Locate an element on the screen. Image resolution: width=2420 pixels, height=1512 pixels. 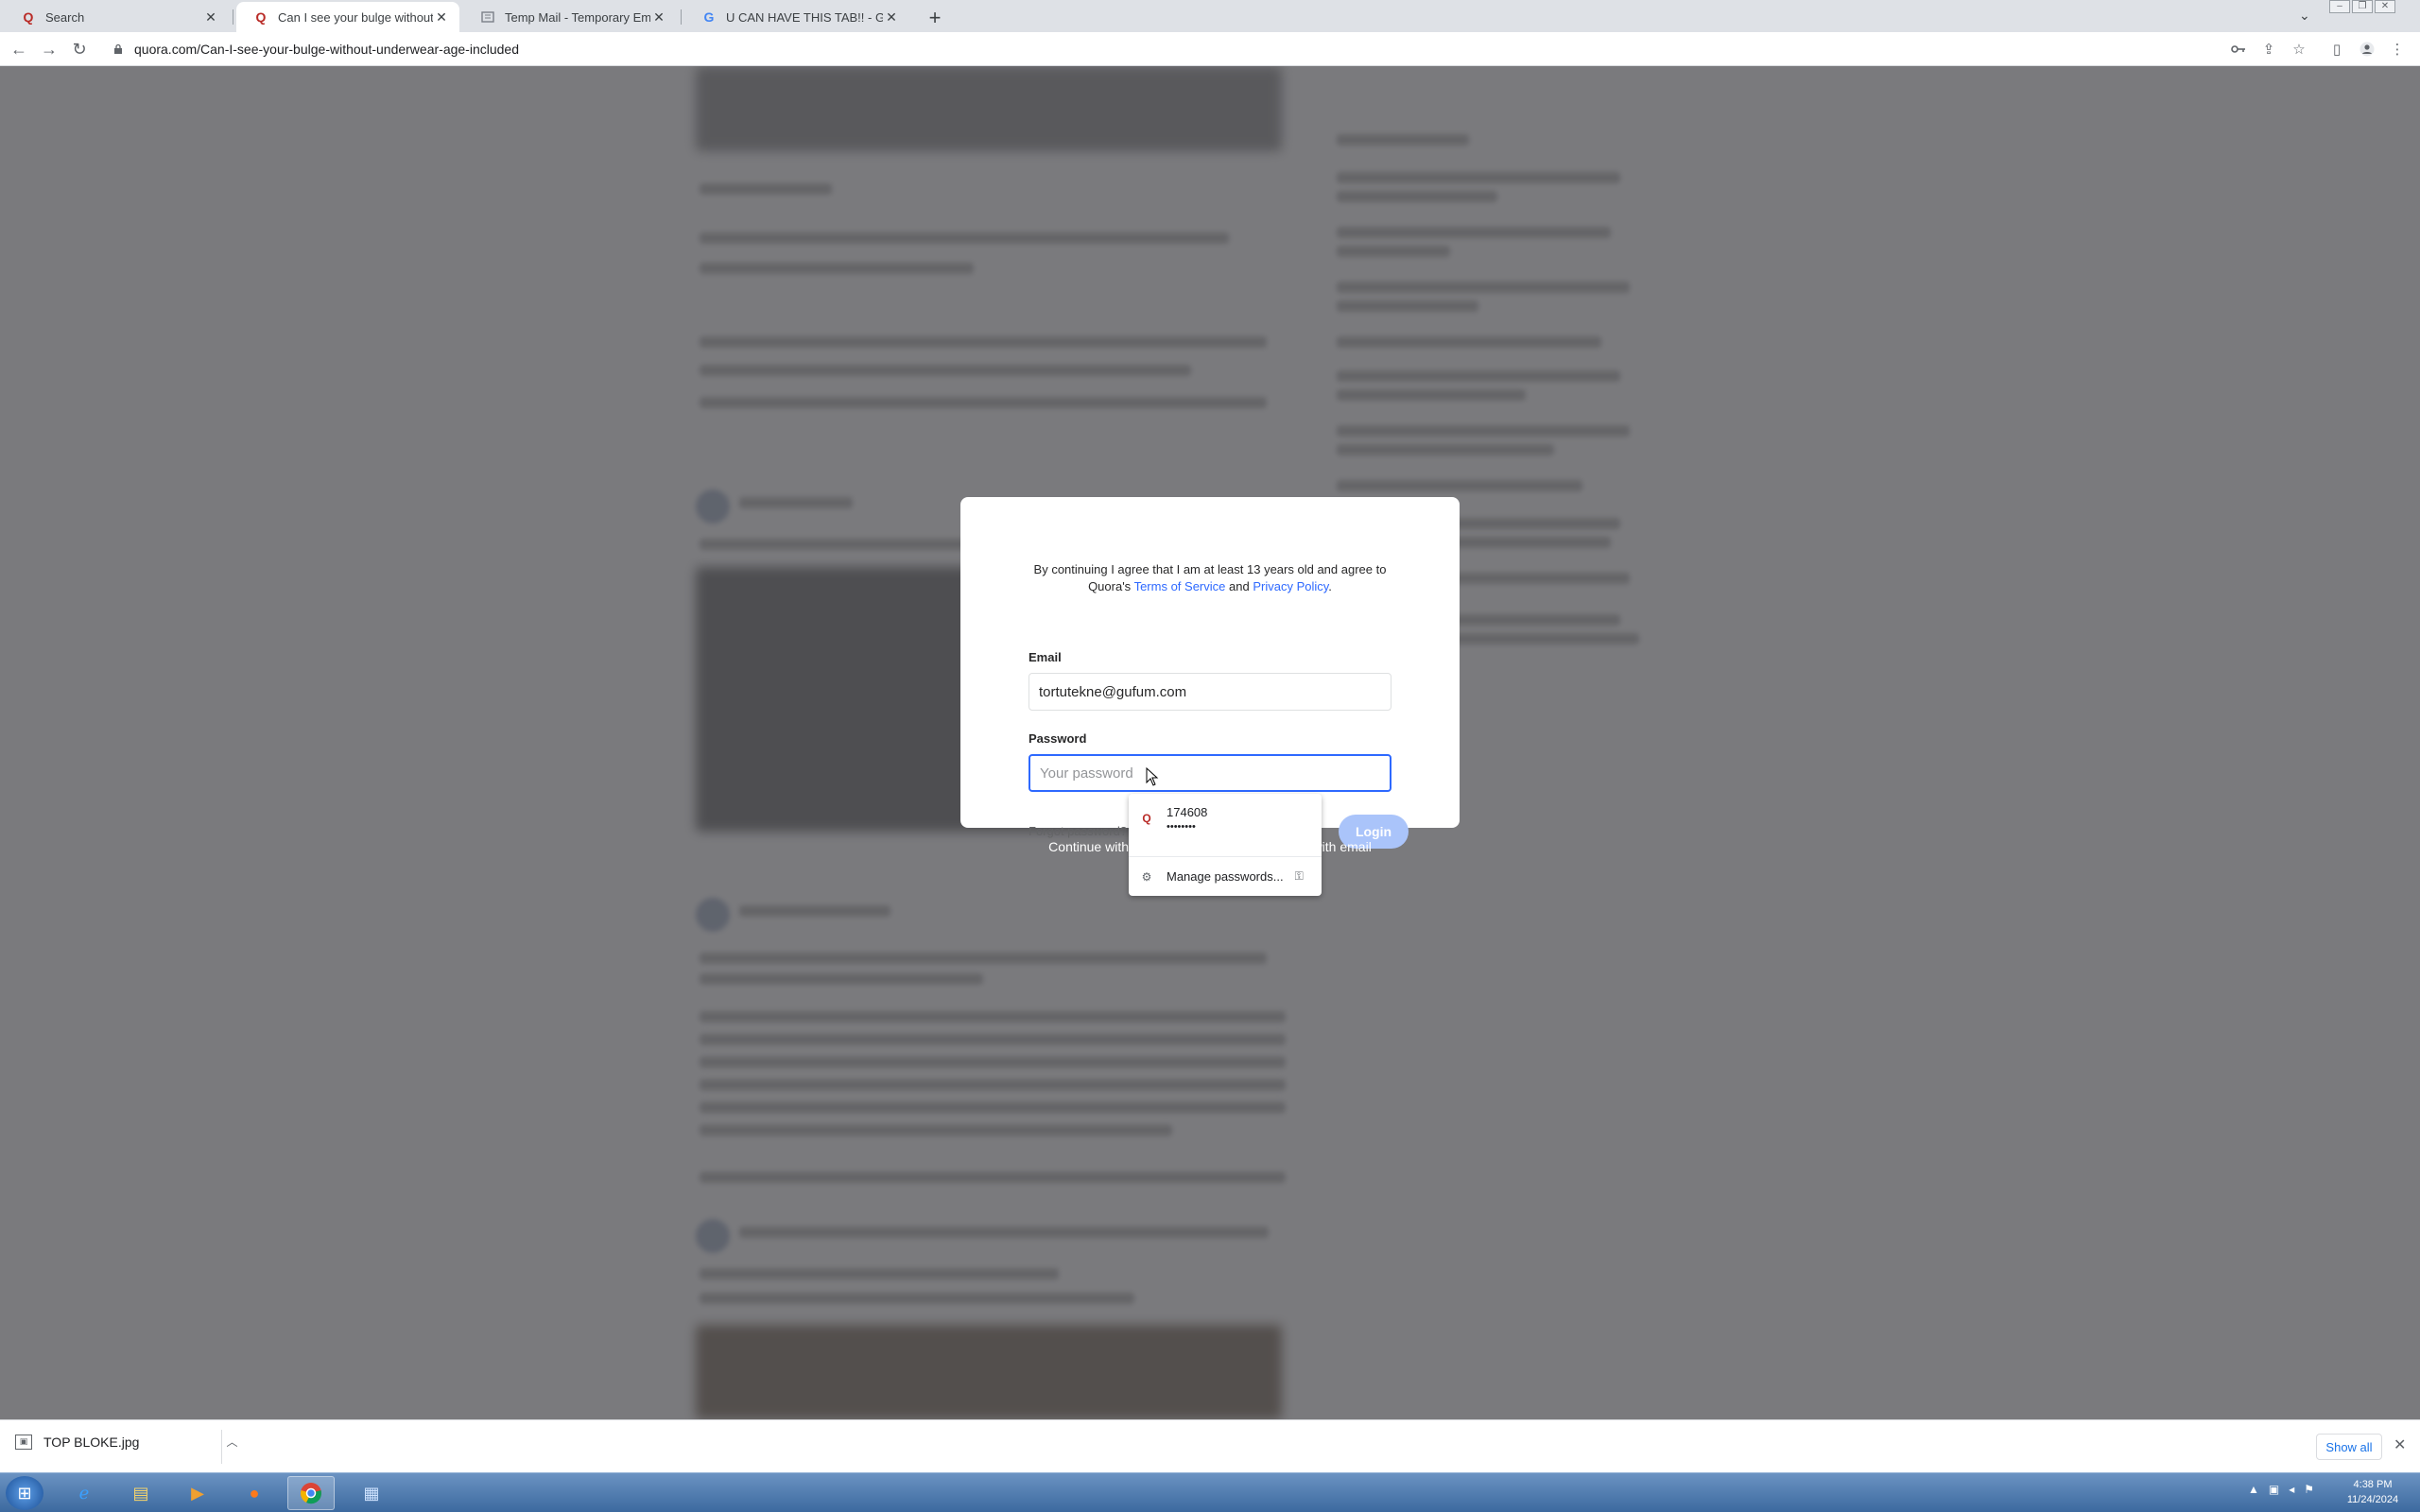
download-file-name: TOP BLOKE.jpg is located at coordinates (91, 1442).